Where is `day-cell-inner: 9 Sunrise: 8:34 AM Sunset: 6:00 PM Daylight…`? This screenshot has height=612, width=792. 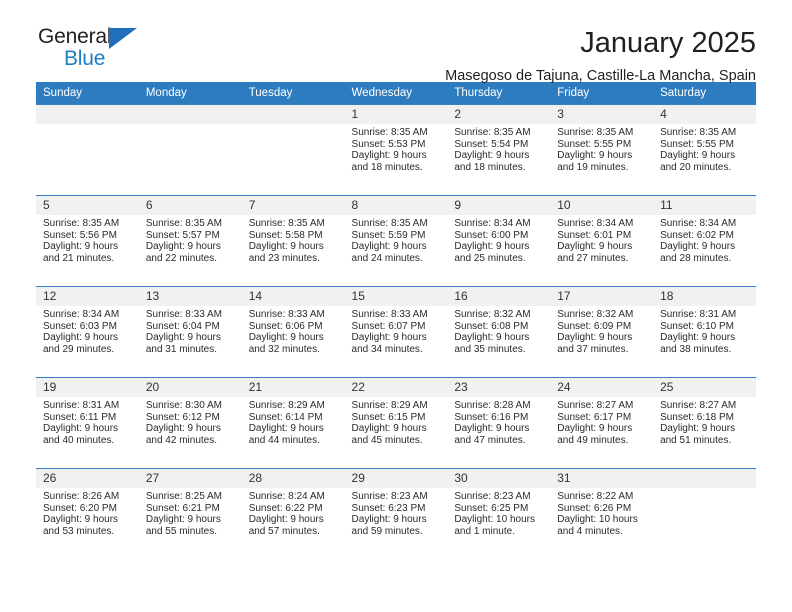
day-cell-inner: 9 Sunrise: 8:34 AM Sunset: 6:00 PM Daylight… is located at coordinates (499, 241).